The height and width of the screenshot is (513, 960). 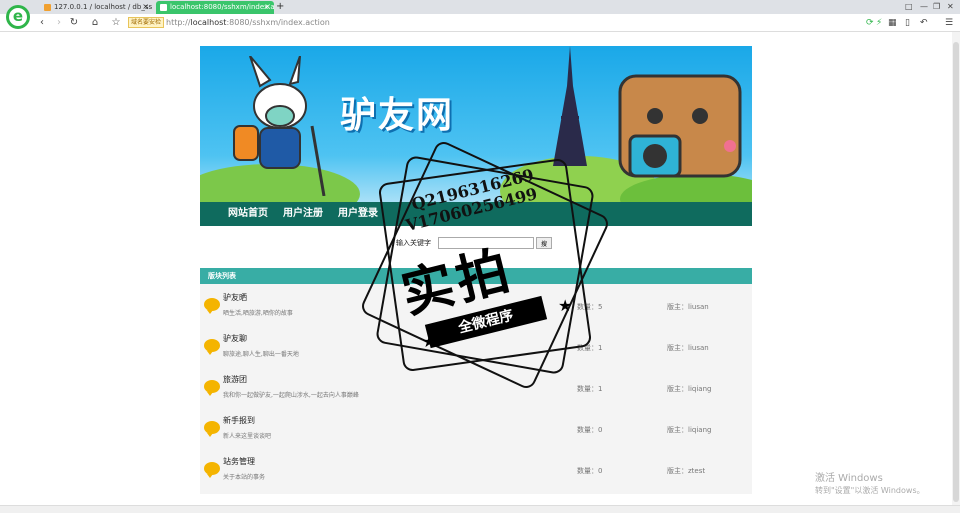 I want to click on board-name: 新手报到, so click(x=239, y=420).